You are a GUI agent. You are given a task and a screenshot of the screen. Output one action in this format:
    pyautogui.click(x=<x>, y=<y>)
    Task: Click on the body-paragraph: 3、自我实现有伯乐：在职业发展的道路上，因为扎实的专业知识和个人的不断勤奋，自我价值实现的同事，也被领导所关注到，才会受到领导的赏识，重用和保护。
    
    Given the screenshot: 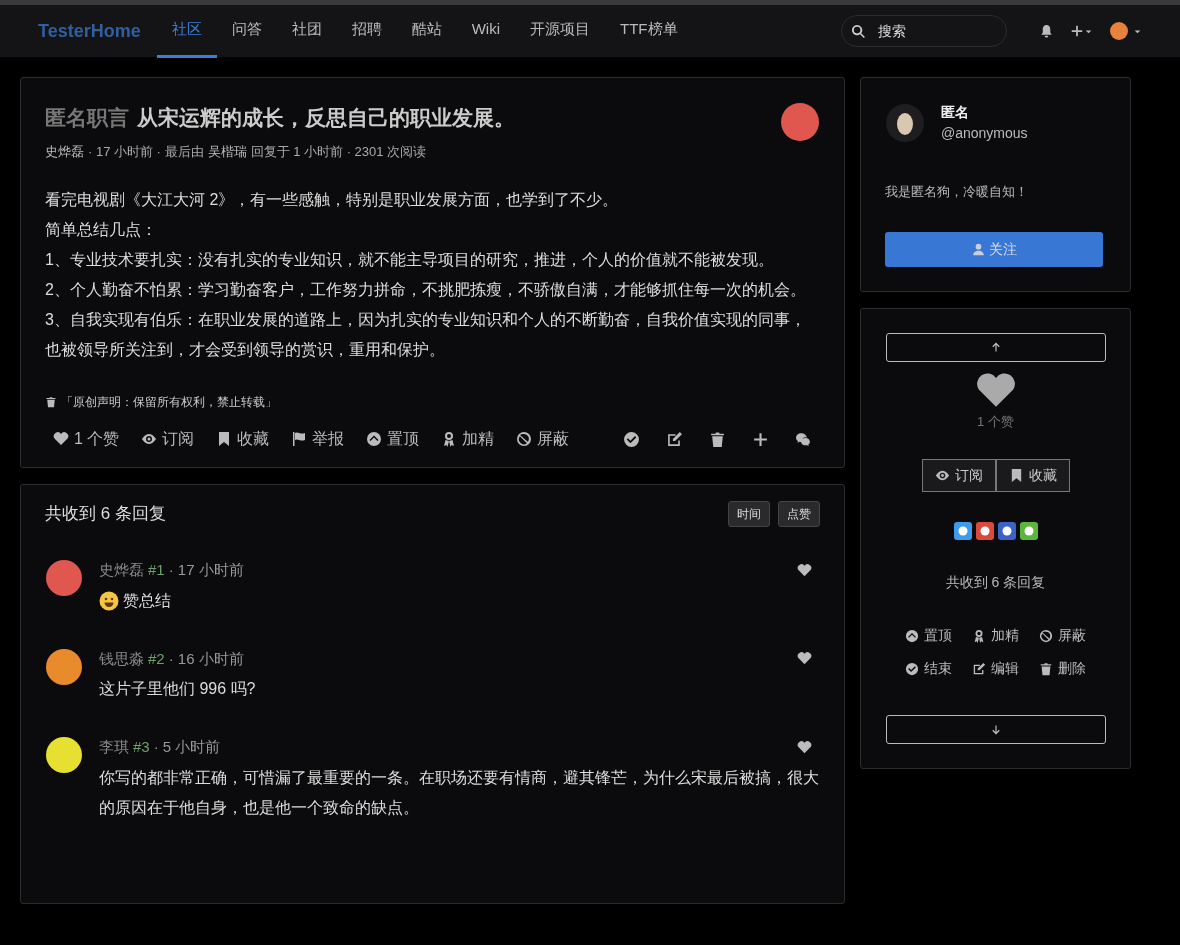 What is the action you would take?
    pyautogui.click(x=426, y=335)
    